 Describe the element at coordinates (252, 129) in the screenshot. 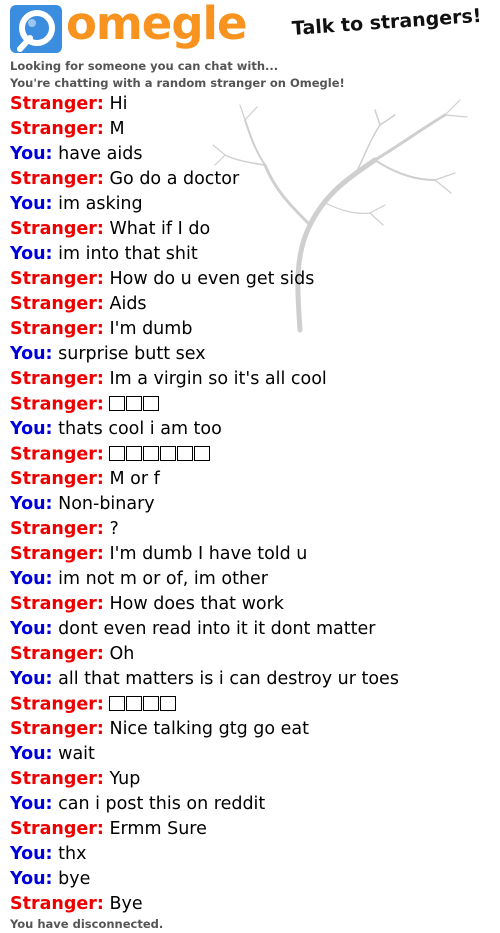

I see `chat-message: Stranger: M` at that location.